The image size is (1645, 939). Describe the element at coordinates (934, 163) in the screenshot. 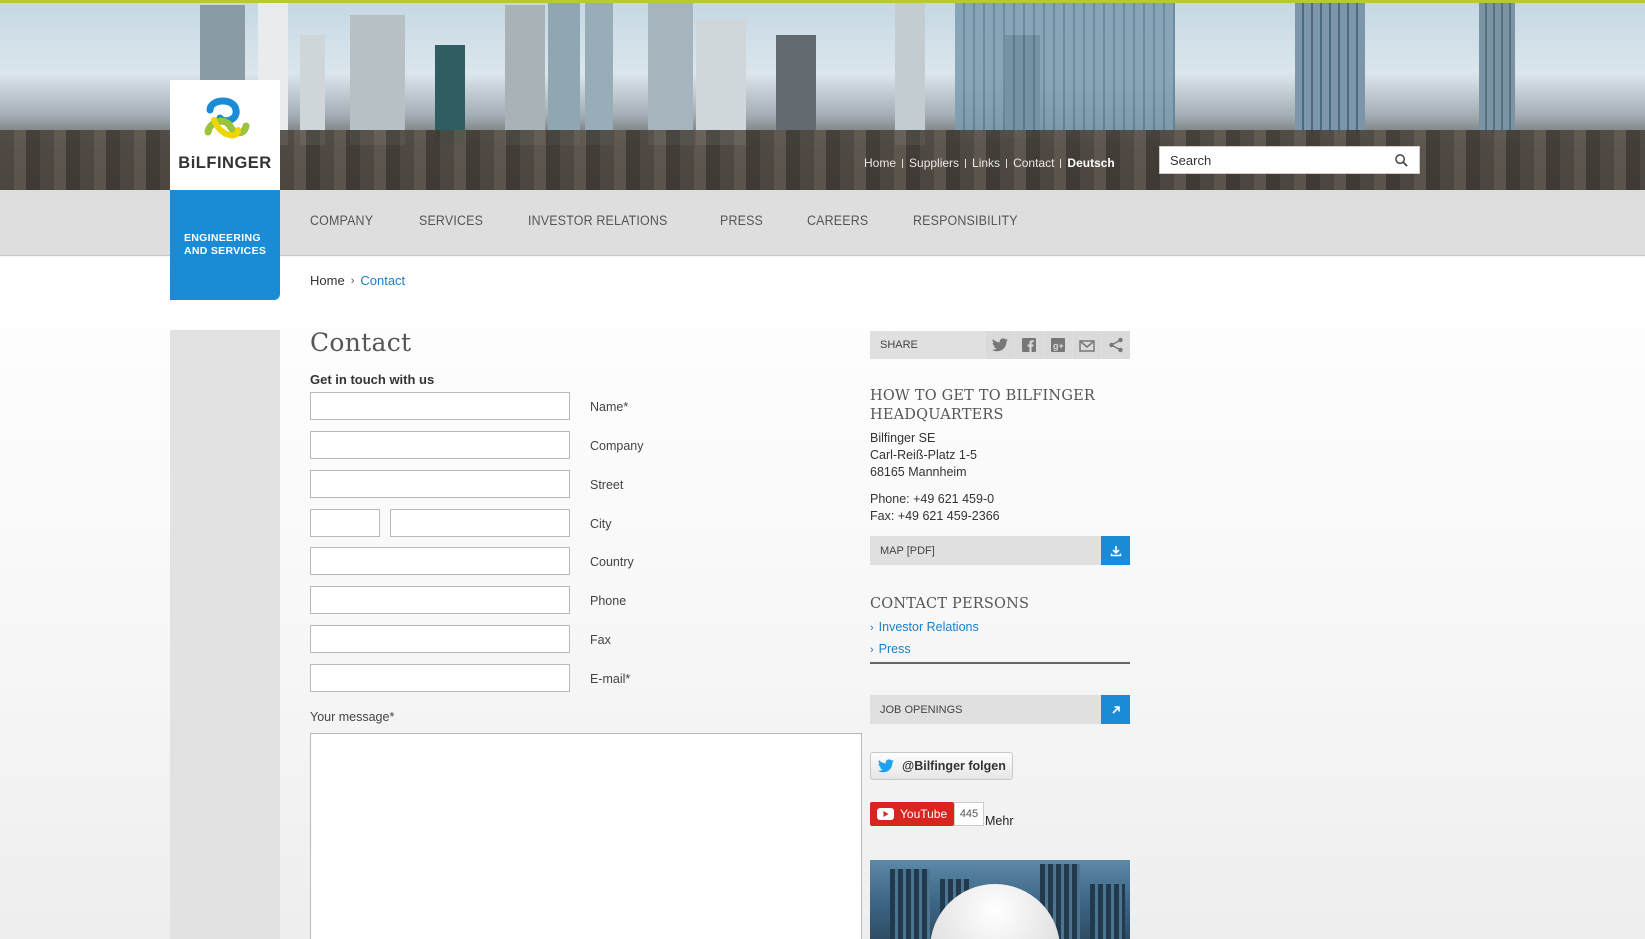

I see `topnav-suppliers-link: Suppliers` at that location.